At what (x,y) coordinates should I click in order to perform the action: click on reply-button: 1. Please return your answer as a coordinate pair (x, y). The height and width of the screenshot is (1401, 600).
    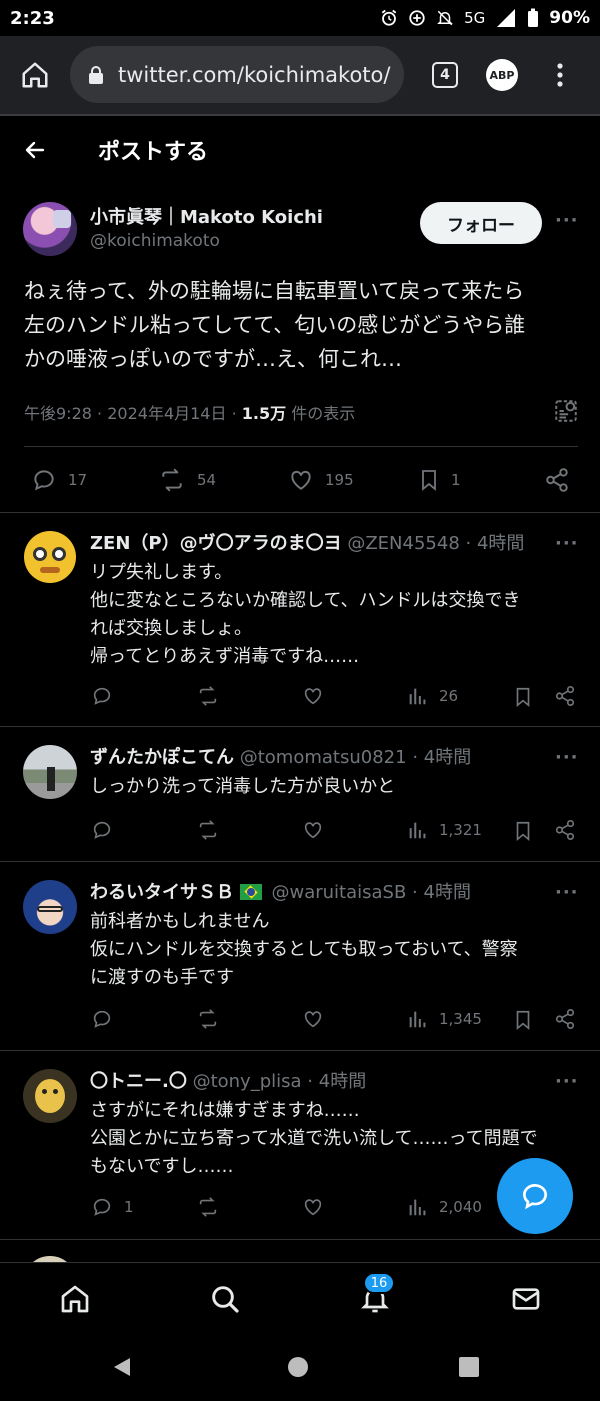
    Looking at the image, I should click on (112, 1207).